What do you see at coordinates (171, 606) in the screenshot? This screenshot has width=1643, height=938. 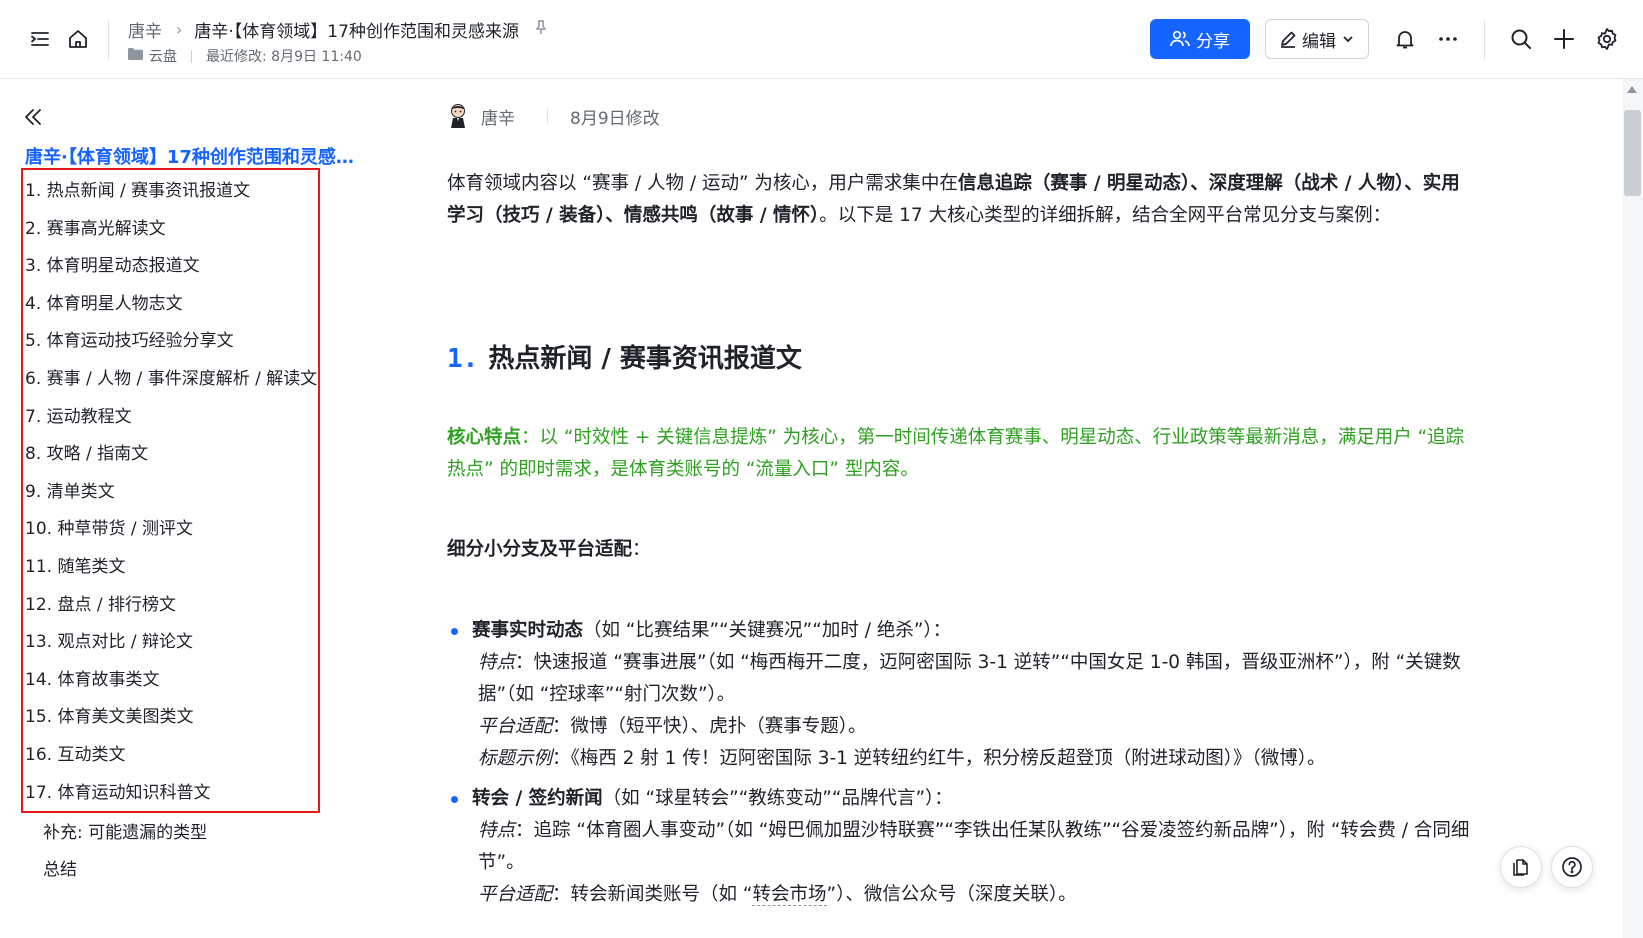 I see `toc-item: 12. 盘点 / 排行榜文` at bounding box center [171, 606].